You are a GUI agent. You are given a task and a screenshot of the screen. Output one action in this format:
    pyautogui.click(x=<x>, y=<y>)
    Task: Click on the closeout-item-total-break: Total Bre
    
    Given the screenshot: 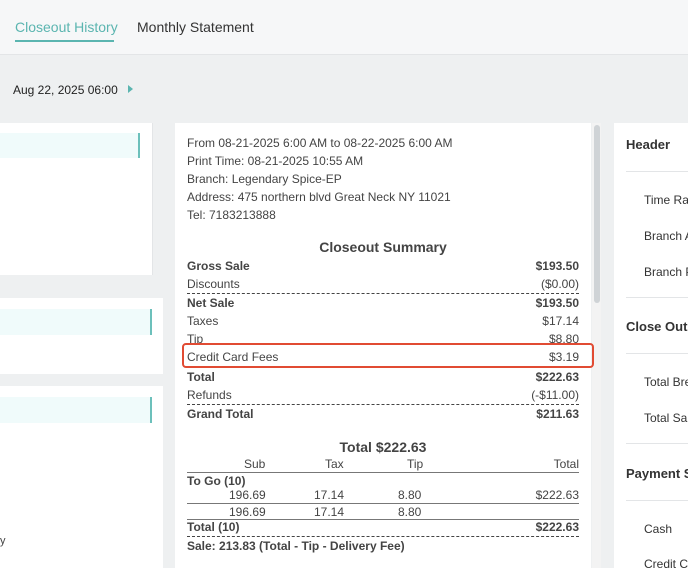 What is the action you would take?
    pyautogui.click(x=666, y=382)
    